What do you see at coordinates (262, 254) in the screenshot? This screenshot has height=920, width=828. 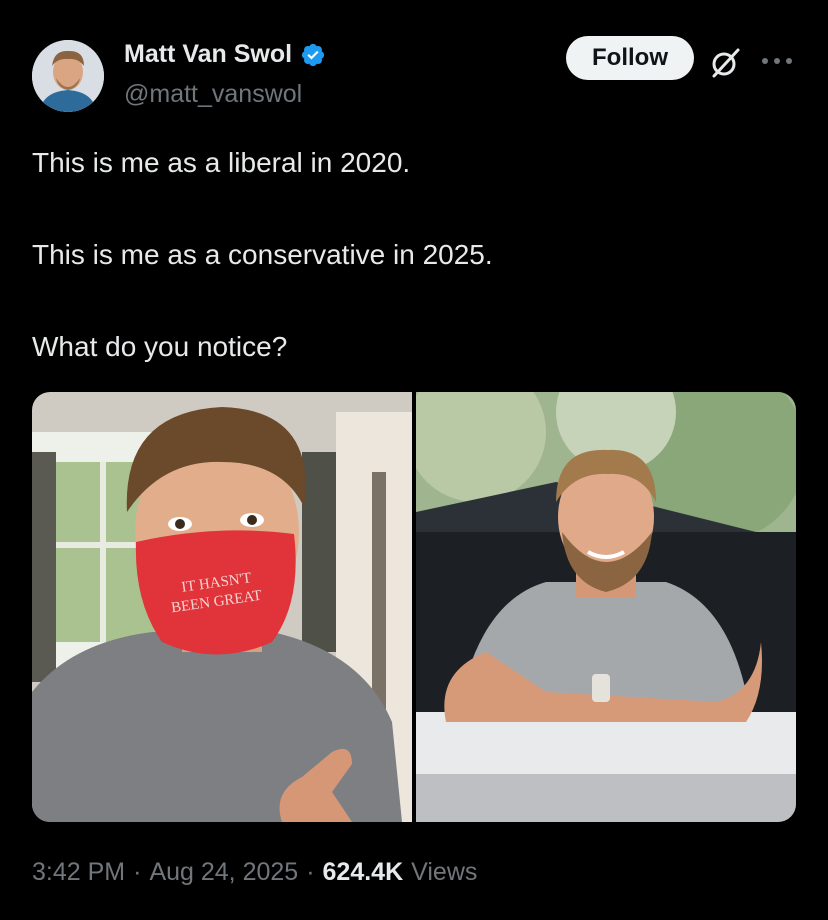 I see `tweet-line-2: This is me as a conservative in 2025.` at bounding box center [262, 254].